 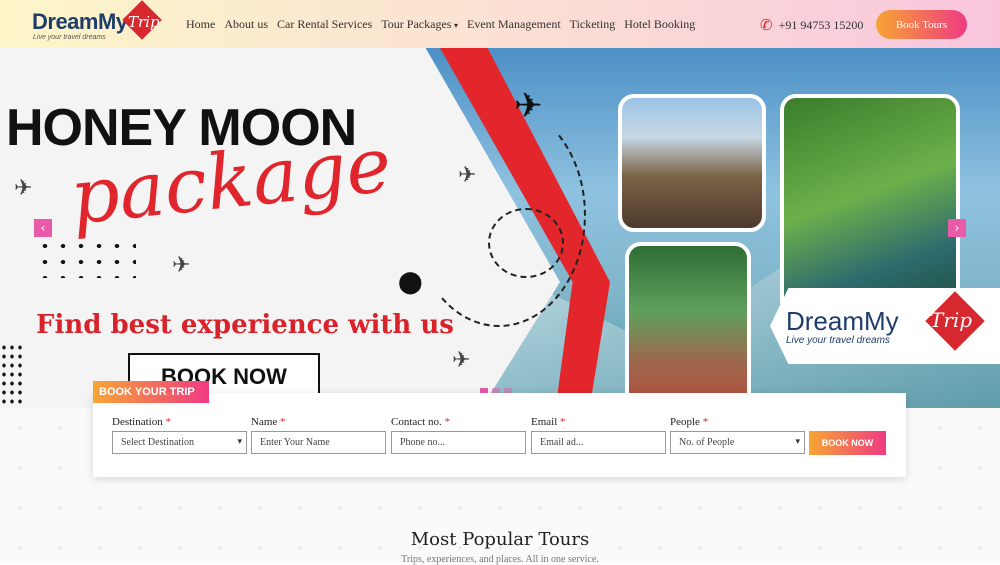 I want to click on hero-logo-tagline: Live your travel dreams, so click(x=838, y=340).